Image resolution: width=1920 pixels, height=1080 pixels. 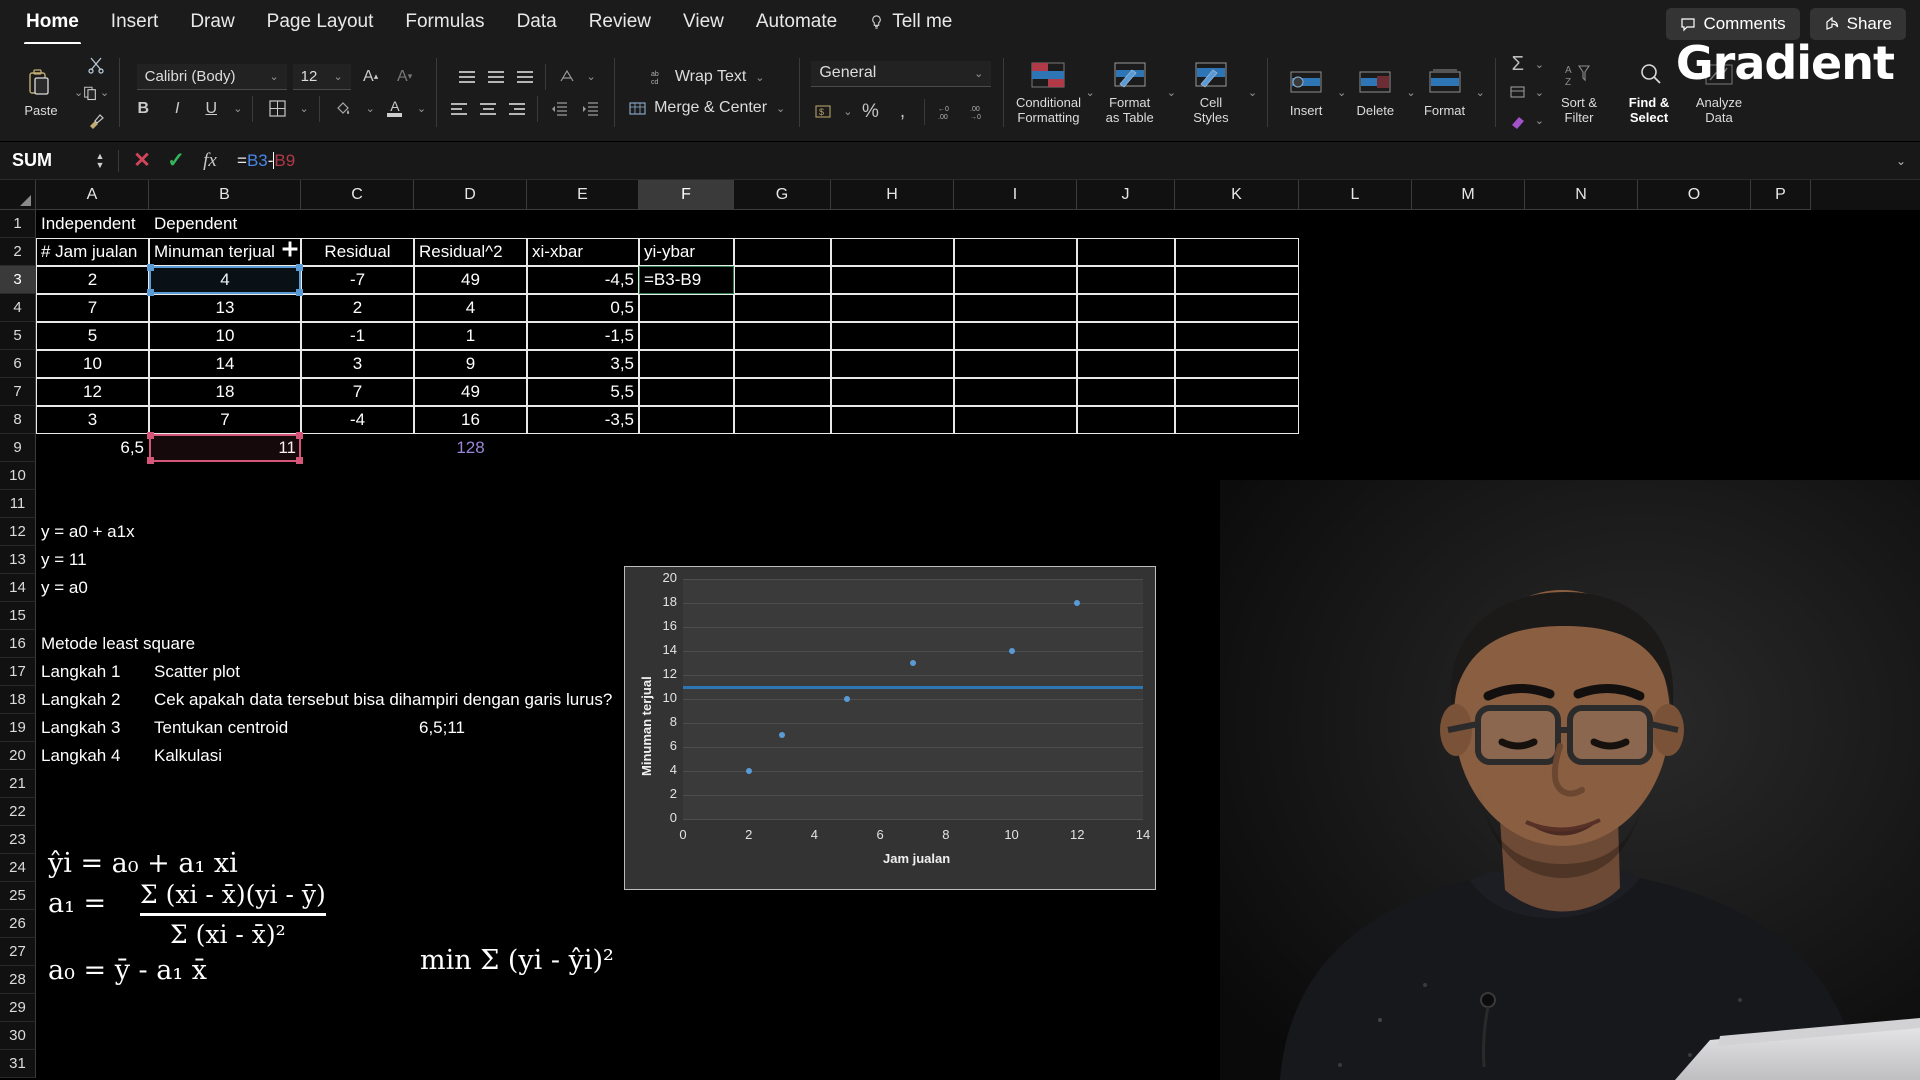 What do you see at coordinates (1341, 92) in the screenshot?
I see `insert-cells-chevron-down-icon: ⌄` at bounding box center [1341, 92].